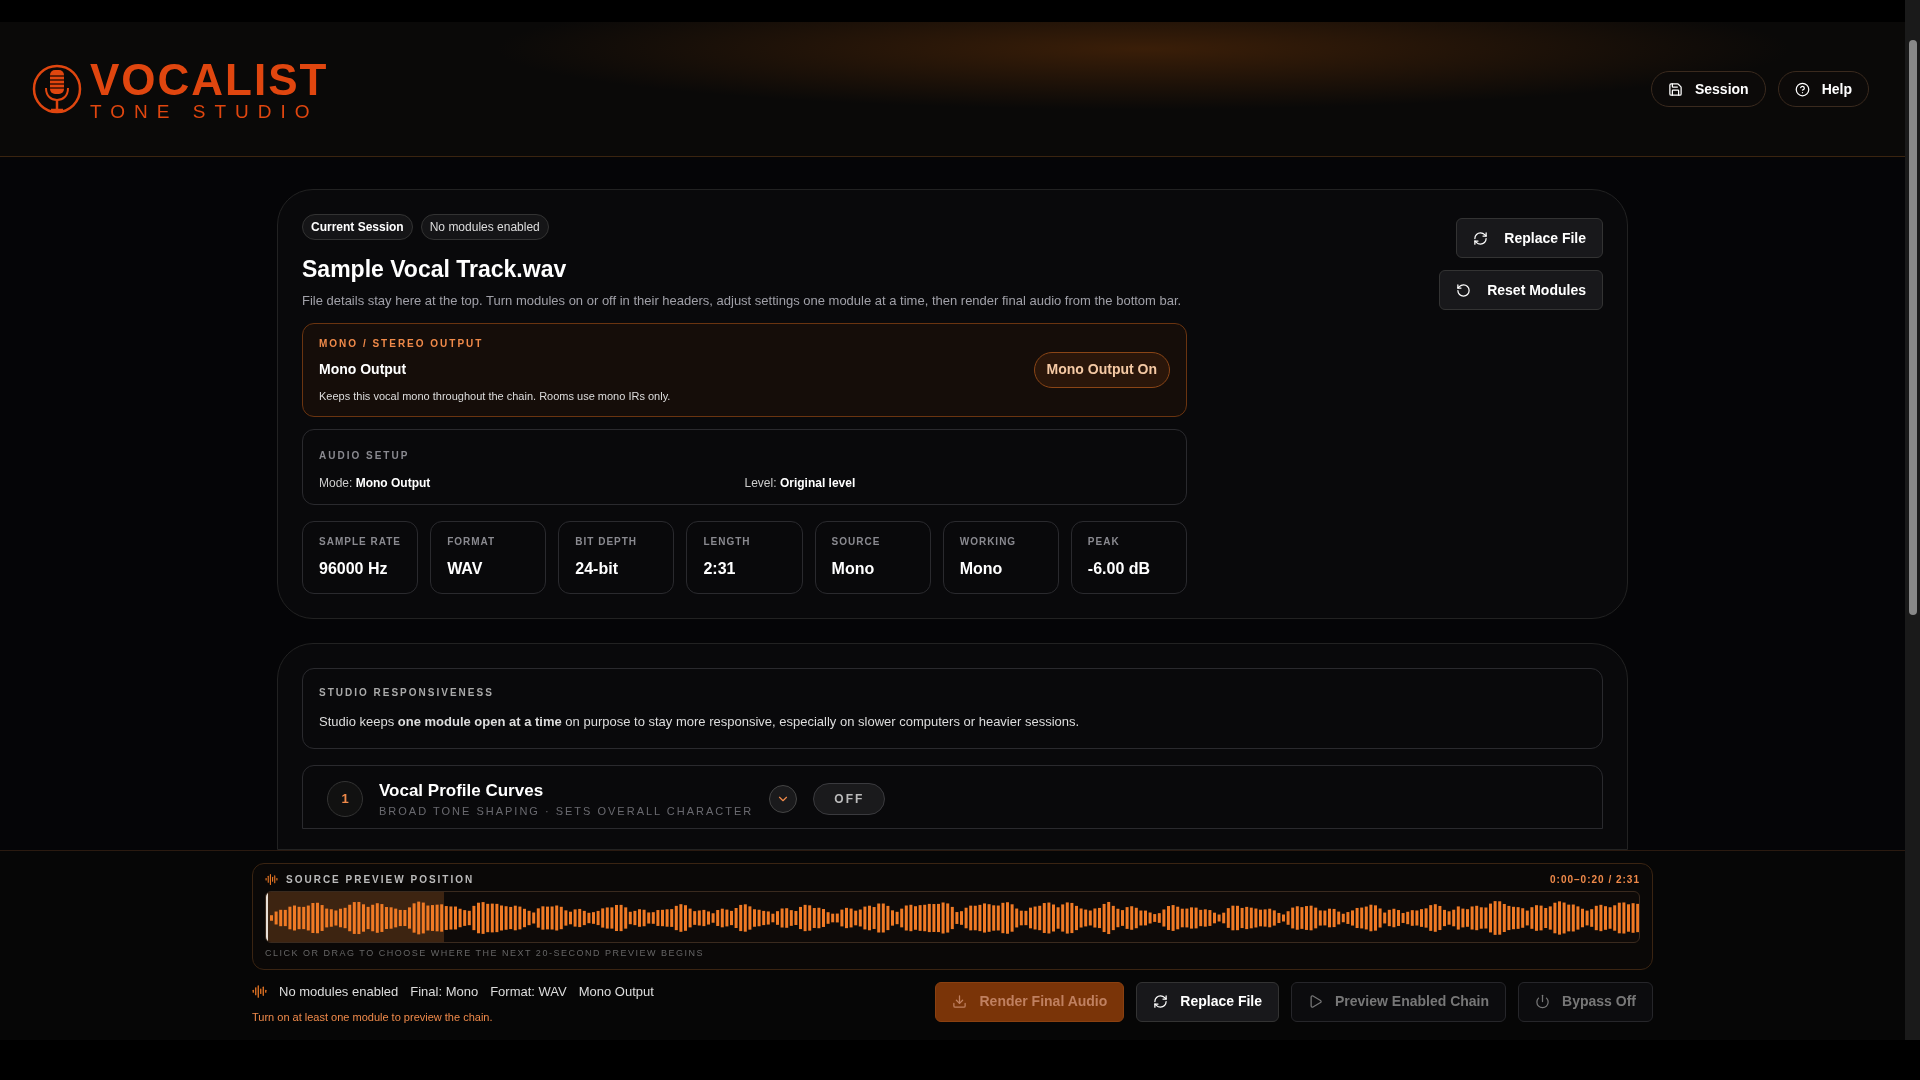  What do you see at coordinates (1595, 880) in the screenshot?
I see `preview-range: 0:00–0:20 / 2:31` at bounding box center [1595, 880].